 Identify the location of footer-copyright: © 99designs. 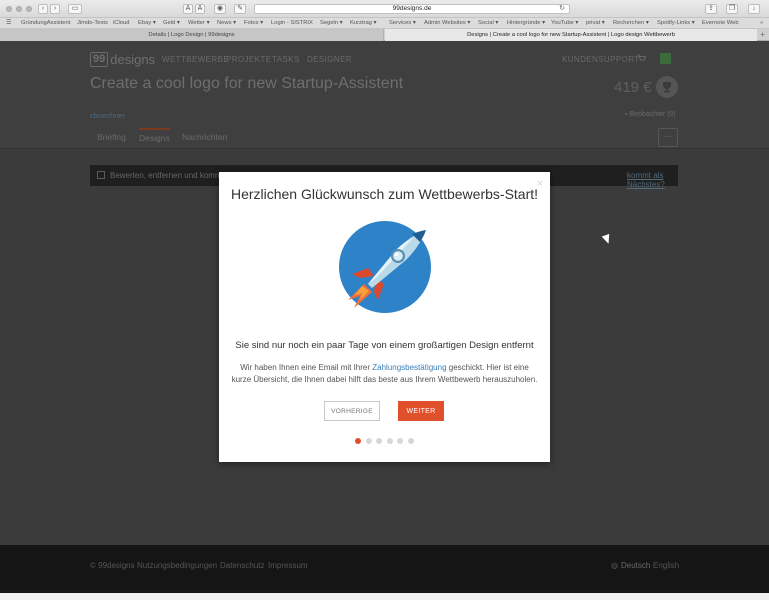
(112, 565).